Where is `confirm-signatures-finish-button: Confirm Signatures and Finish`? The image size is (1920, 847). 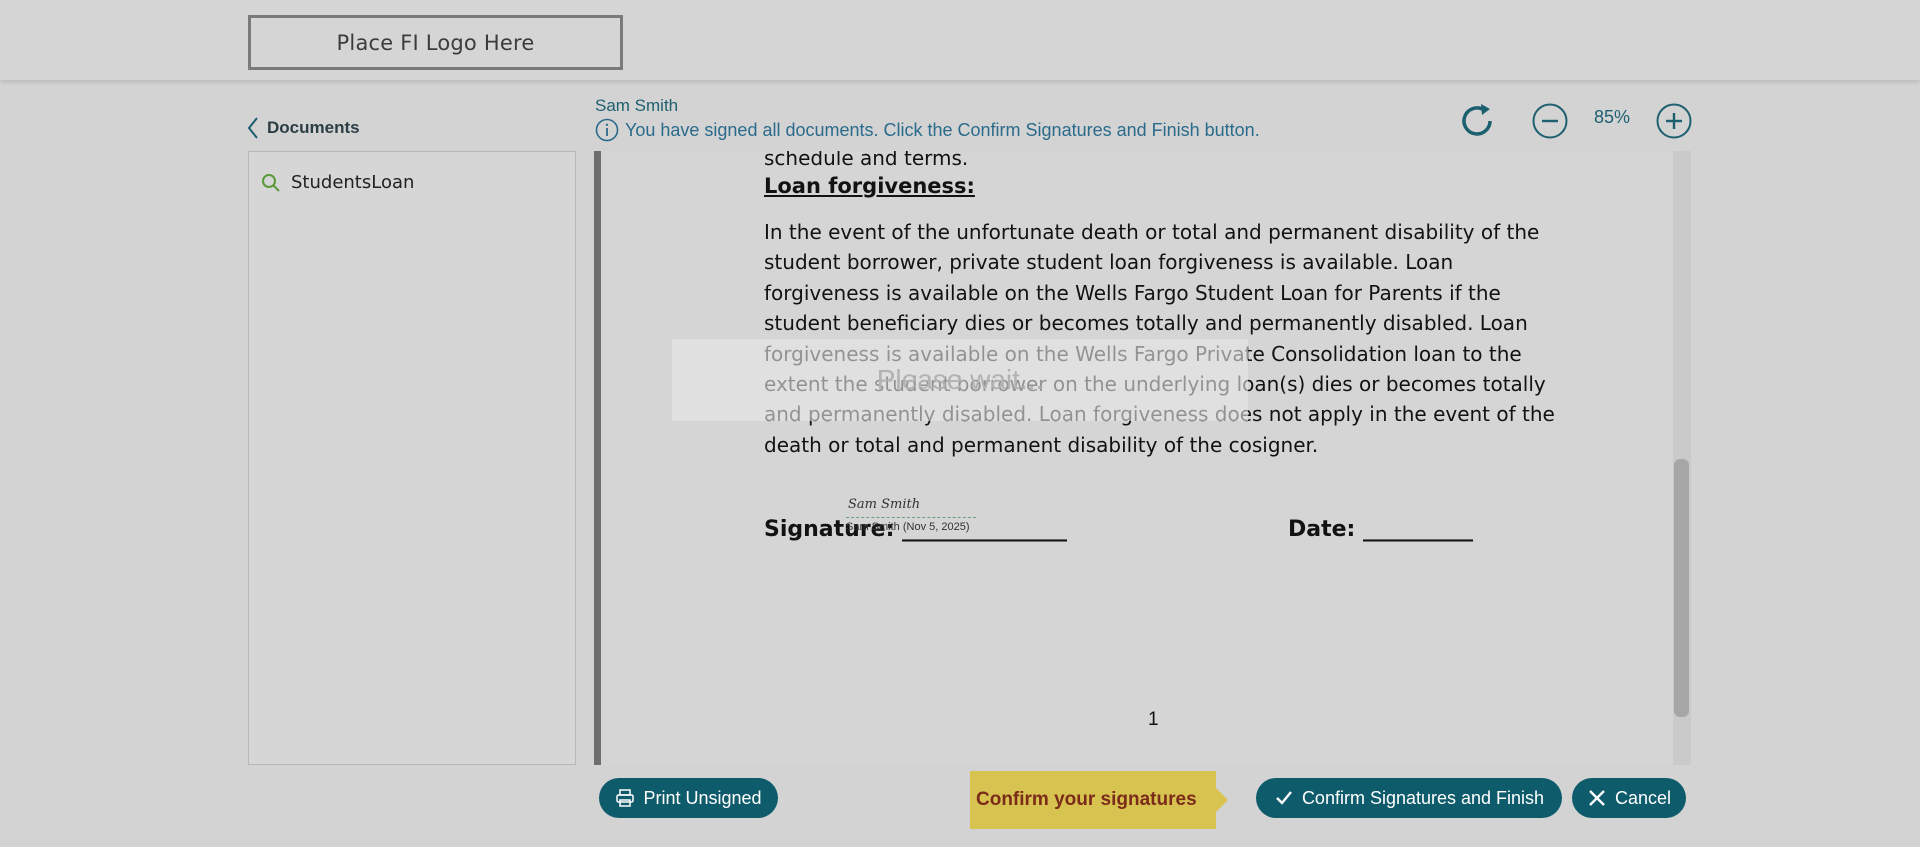 confirm-signatures-finish-button: Confirm Signatures and Finish is located at coordinates (1409, 798).